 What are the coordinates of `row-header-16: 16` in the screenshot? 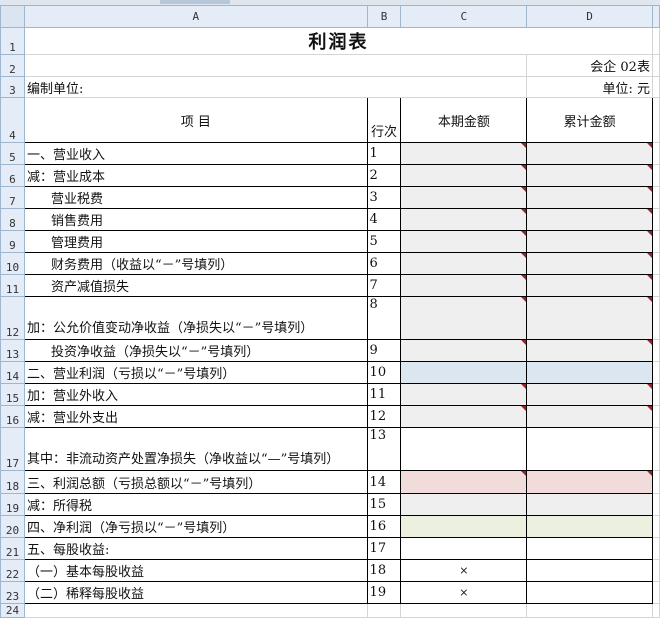 It's located at (12, 416).